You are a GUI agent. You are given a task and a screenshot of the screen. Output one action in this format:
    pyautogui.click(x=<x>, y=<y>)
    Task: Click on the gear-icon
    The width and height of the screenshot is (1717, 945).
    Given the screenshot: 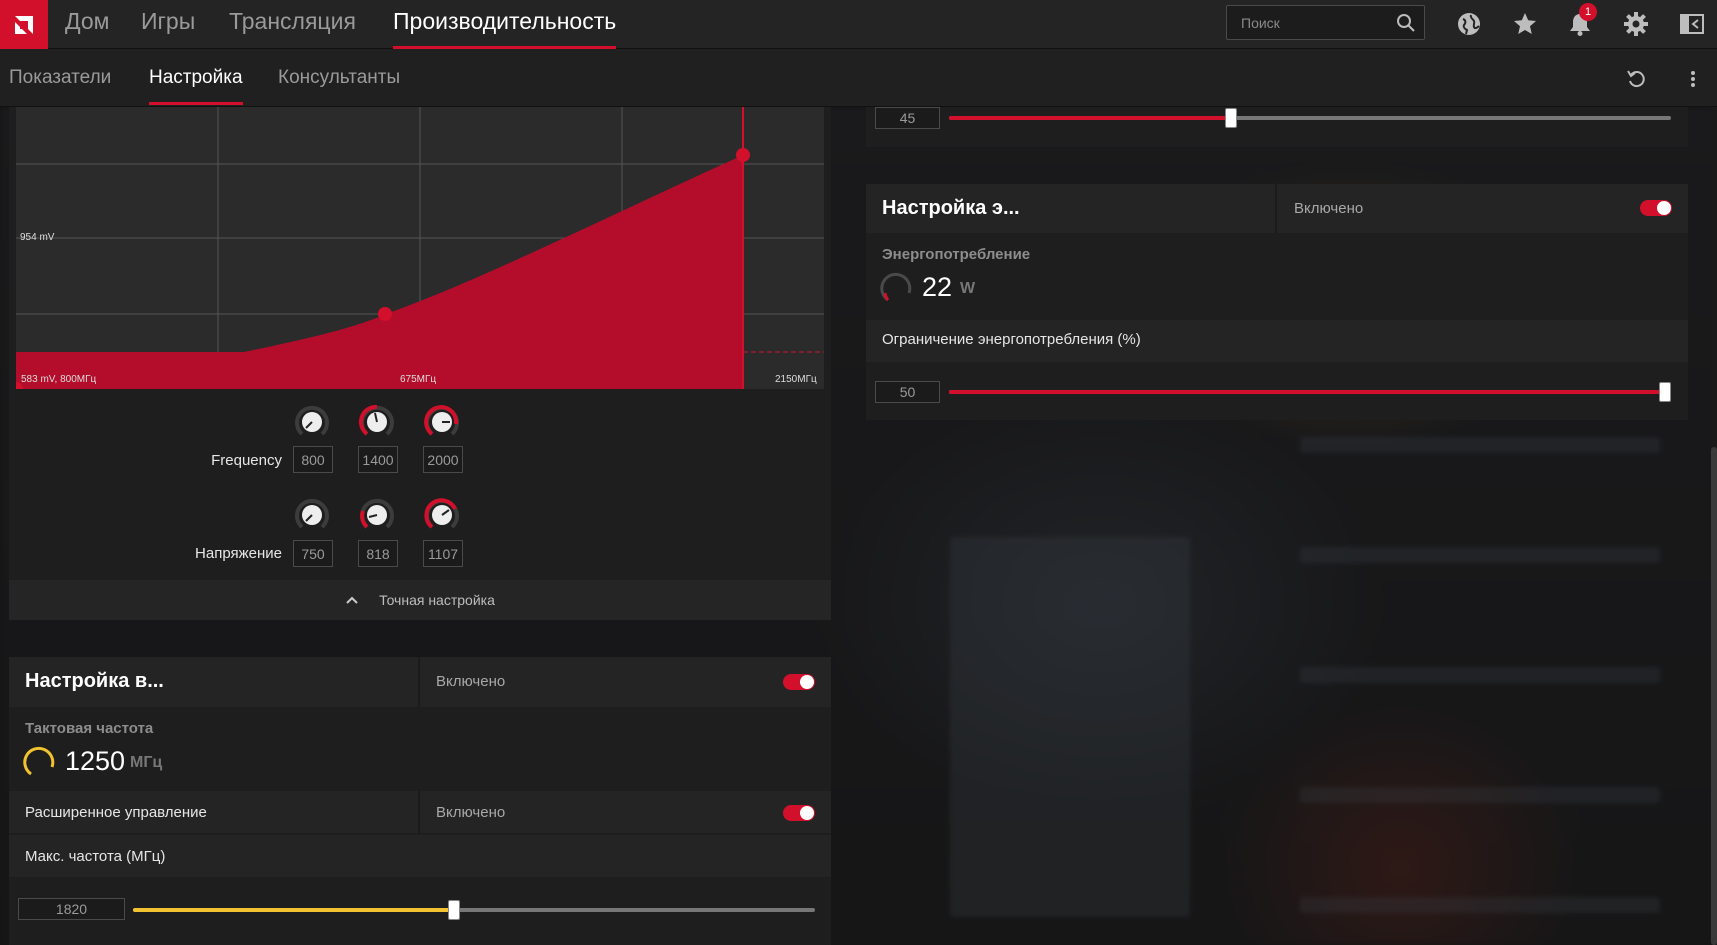 What is the action you would take?
    pyautogui.click(x=1636, y=24)
    